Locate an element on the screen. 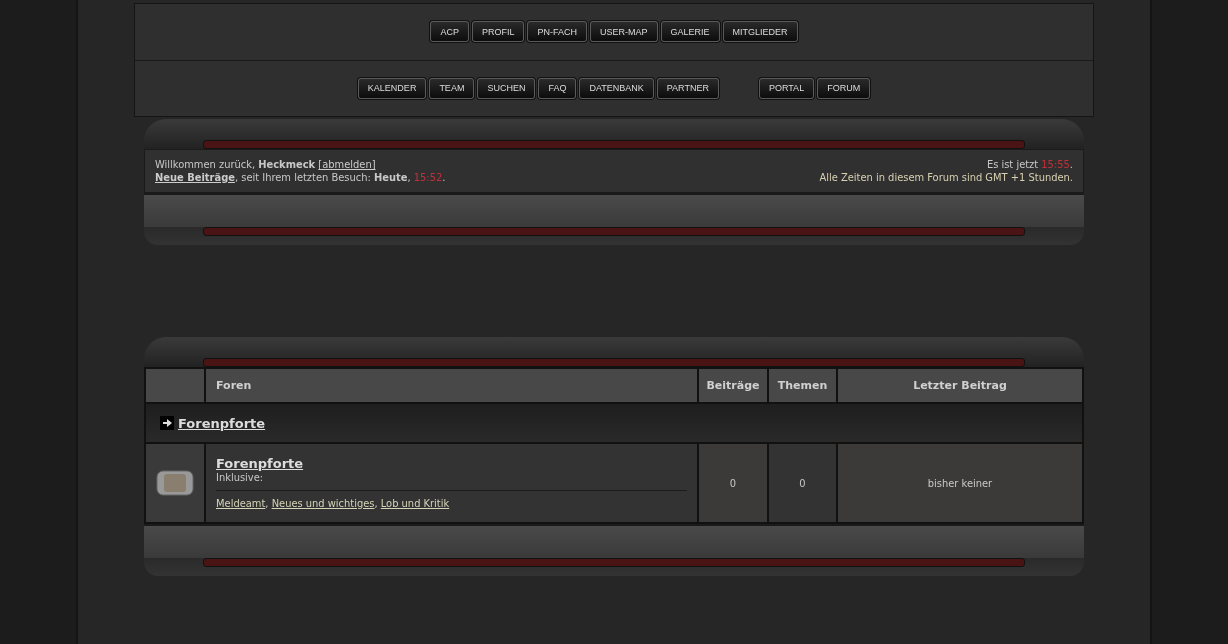 The height and width of the screenshot is (644, 1228). nav-button: KALENDER is located at coordinates (392, 88).